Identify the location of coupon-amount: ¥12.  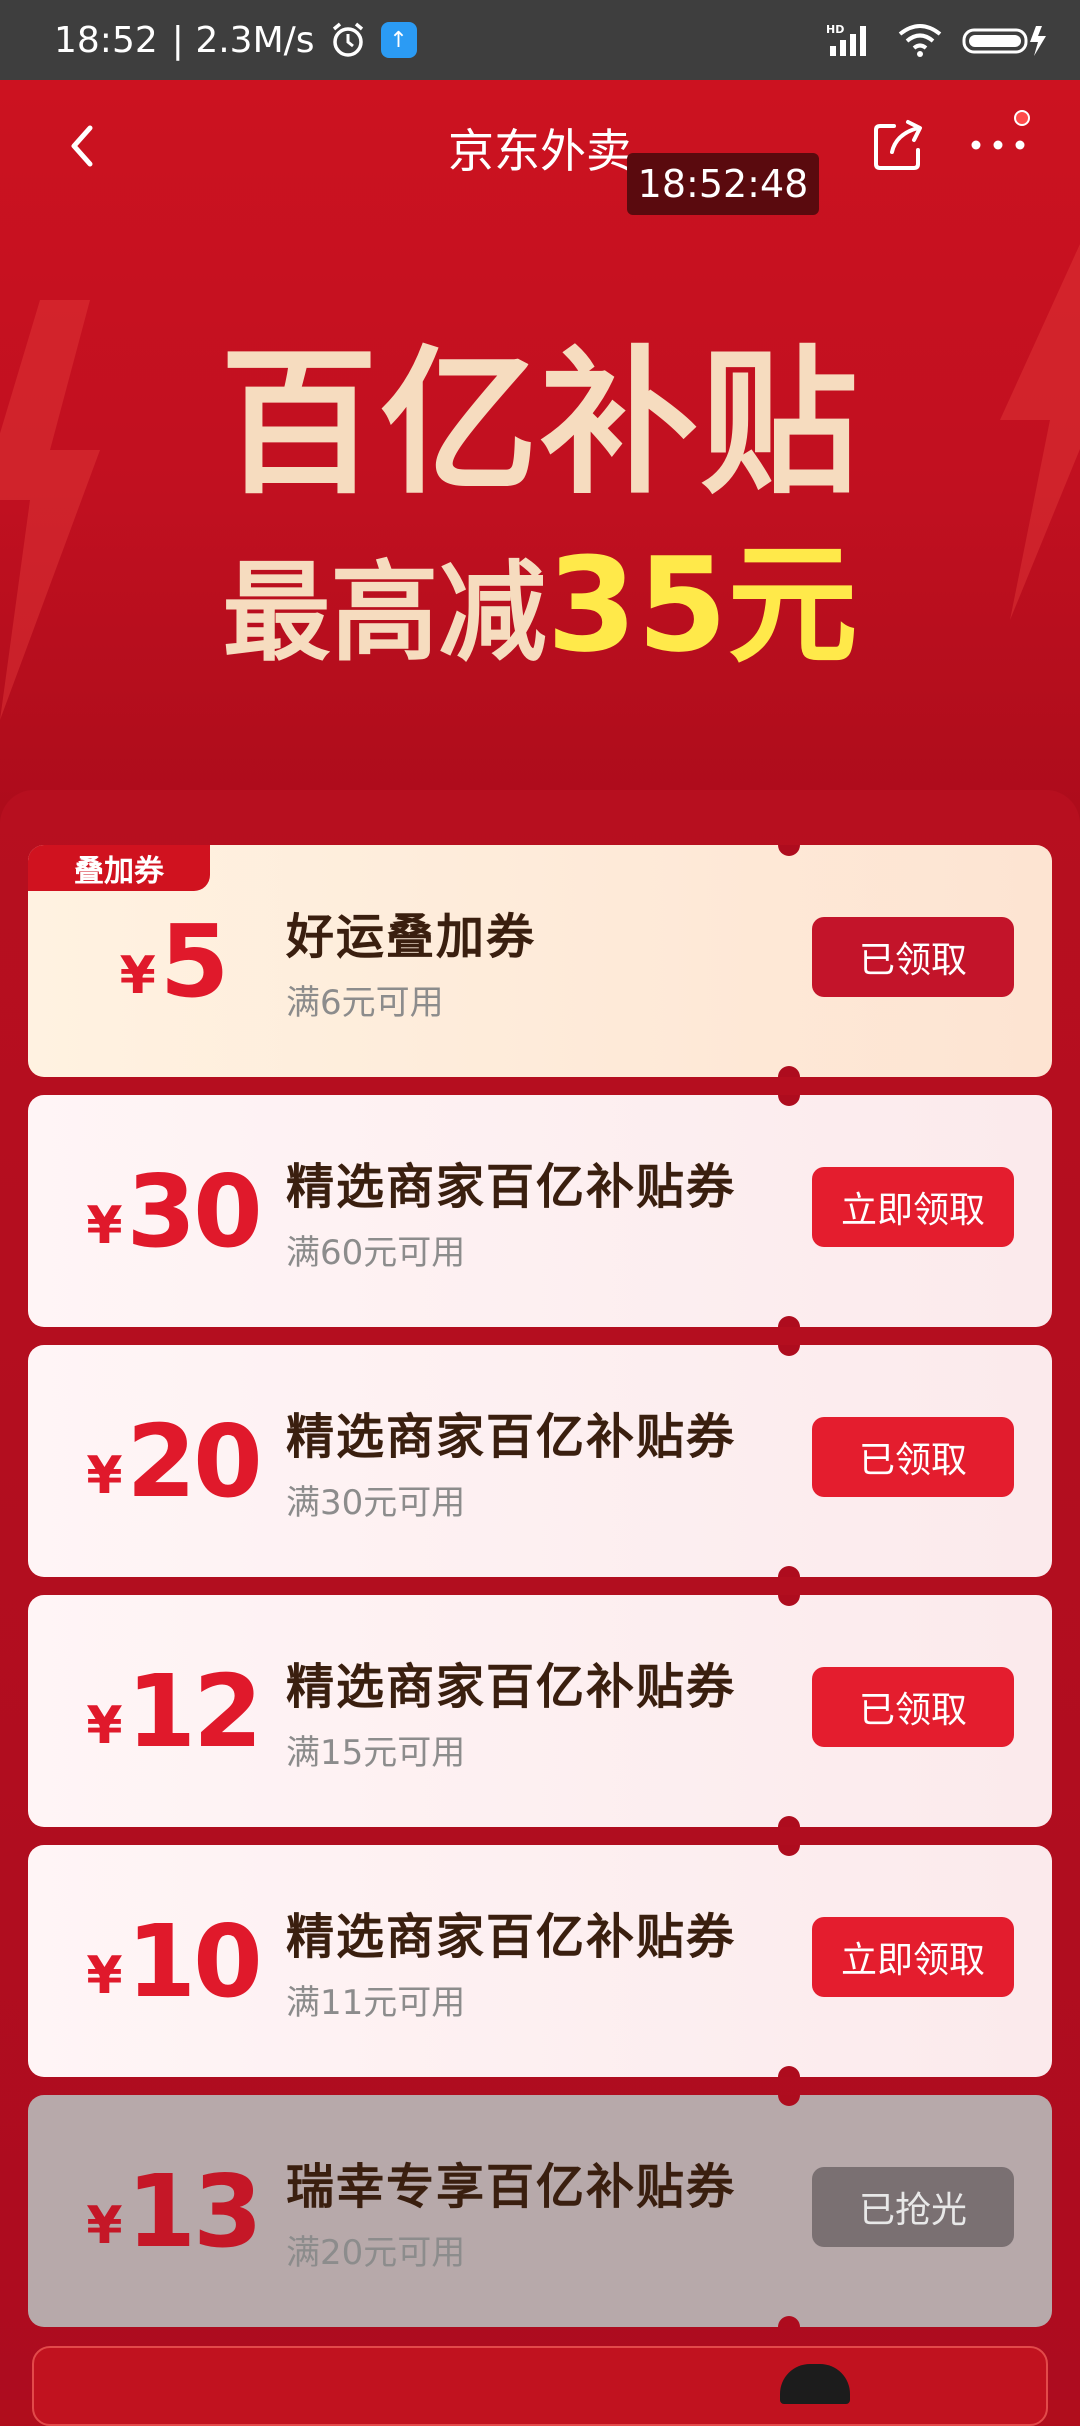
(173, 1711).